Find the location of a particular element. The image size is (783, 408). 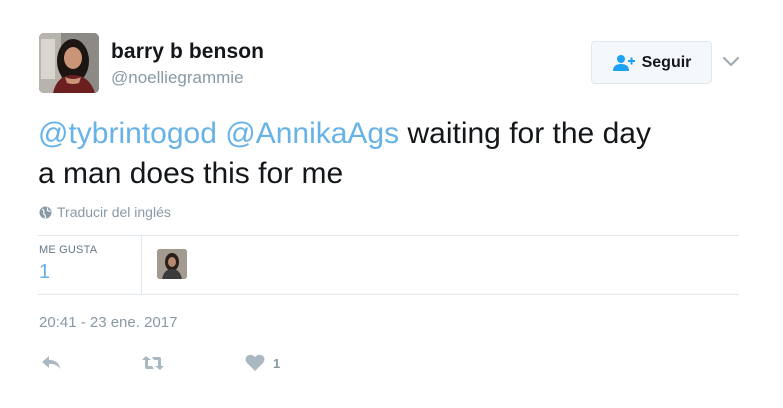

author-display-name: barry b benson is located at coordinates (187, 52).